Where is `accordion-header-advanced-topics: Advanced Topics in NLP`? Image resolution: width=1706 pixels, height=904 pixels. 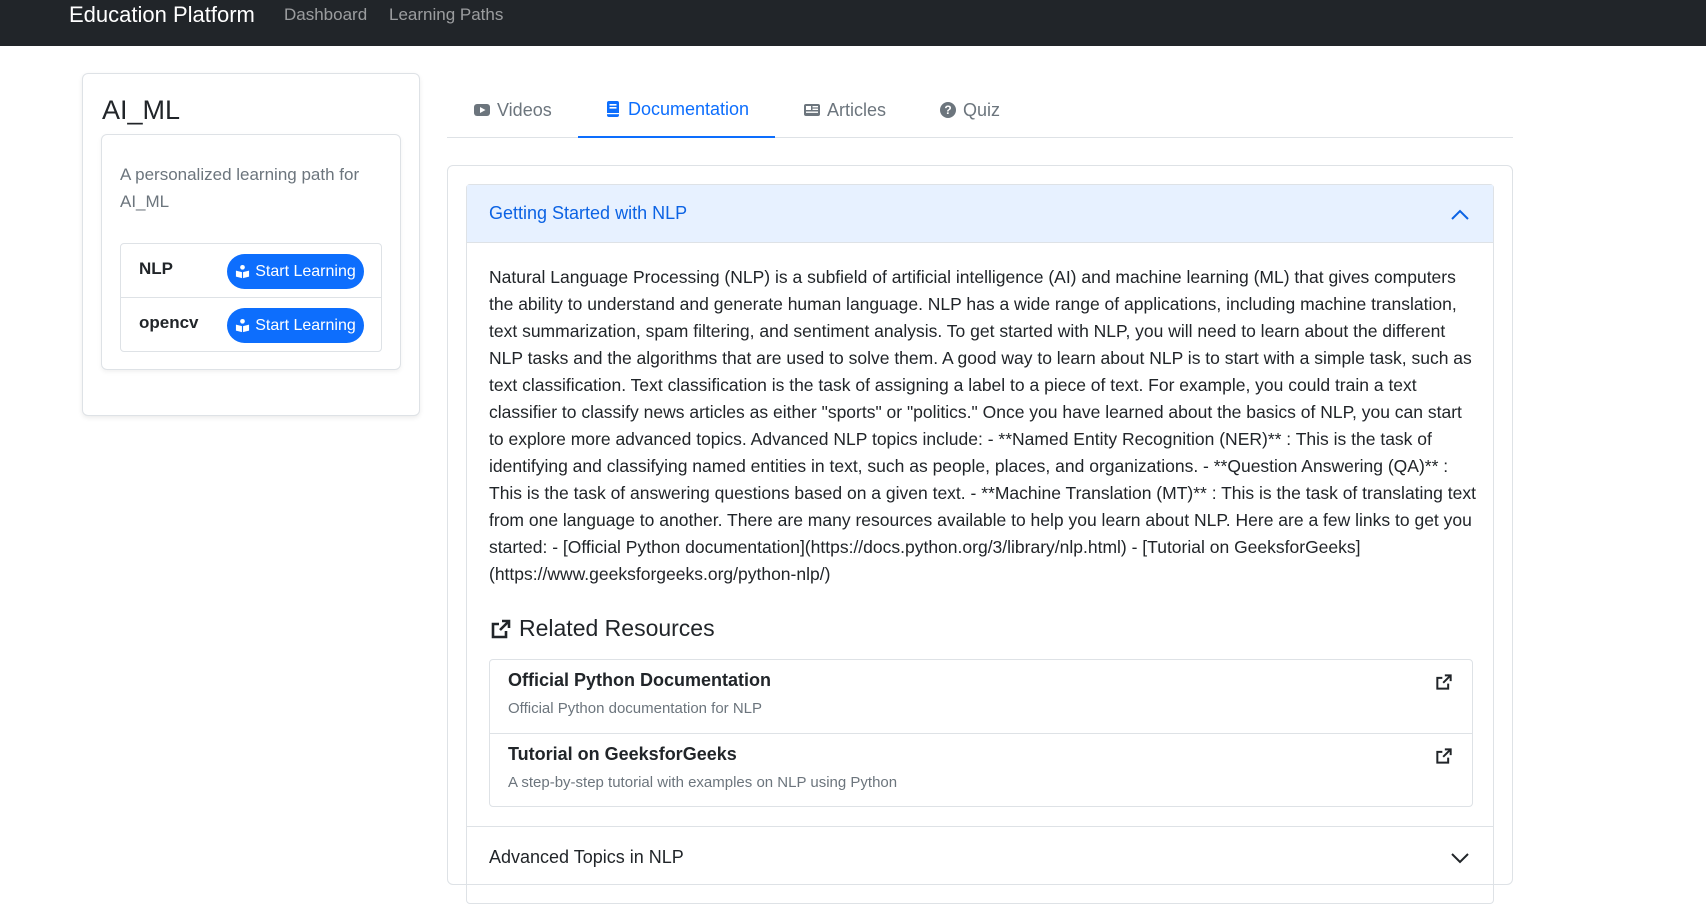
accordion-header-advanced-topics: Advanced Topics in NLP is located at coordinates (980, 856).